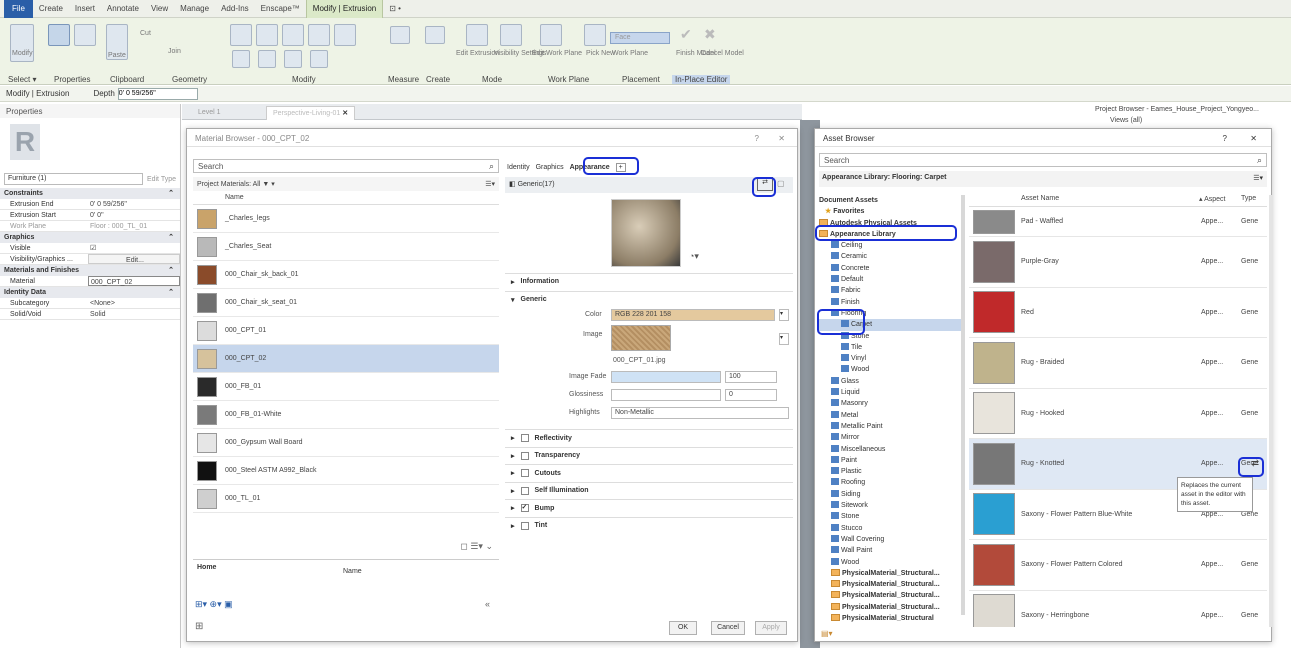  I want to click on offset-button, so click(267, 35).